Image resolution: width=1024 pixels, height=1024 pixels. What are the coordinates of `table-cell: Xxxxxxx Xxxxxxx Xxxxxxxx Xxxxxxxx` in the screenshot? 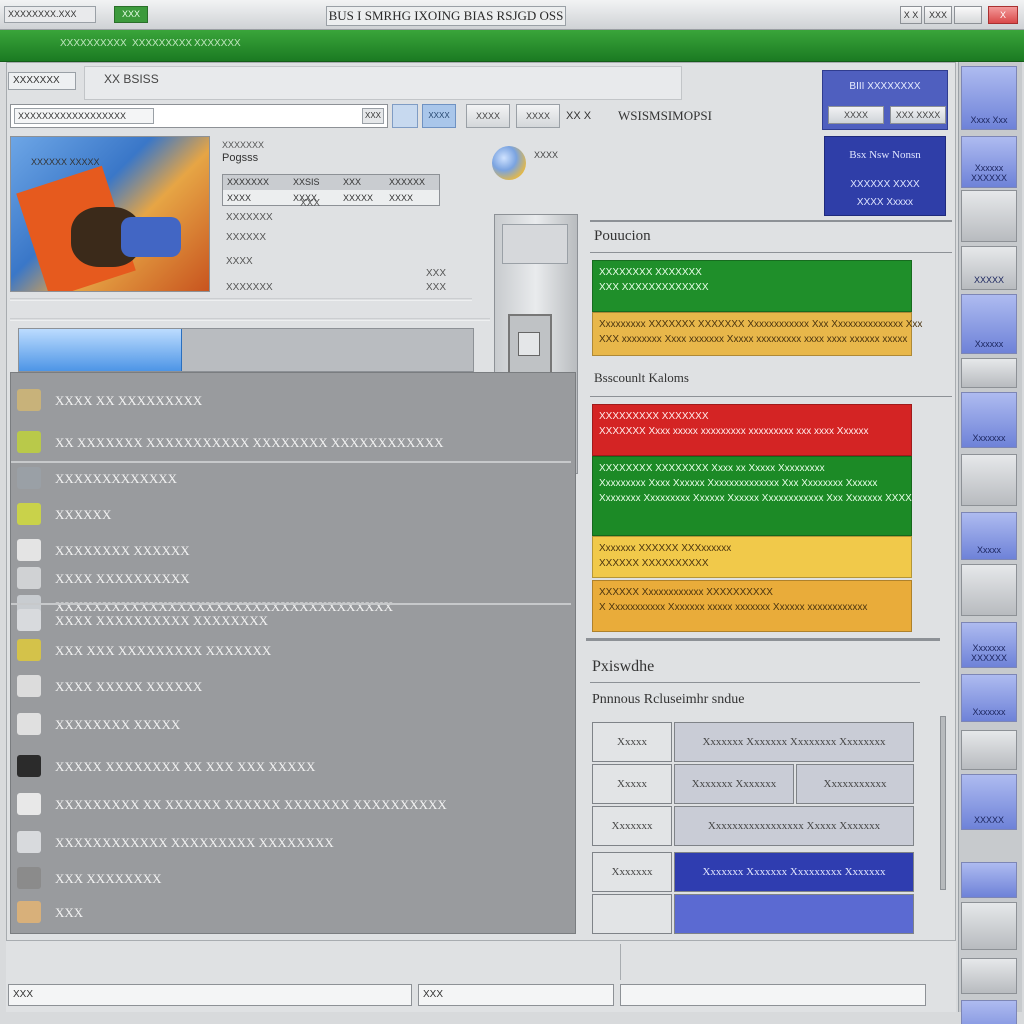 It's located at (794, 742).